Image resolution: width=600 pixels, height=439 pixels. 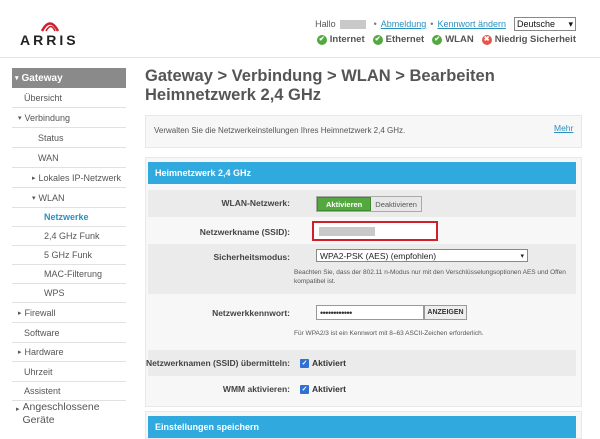 I want to click on security-value: WPA2-PSK (AES) (empfohlen), so click(x=378, y=255).